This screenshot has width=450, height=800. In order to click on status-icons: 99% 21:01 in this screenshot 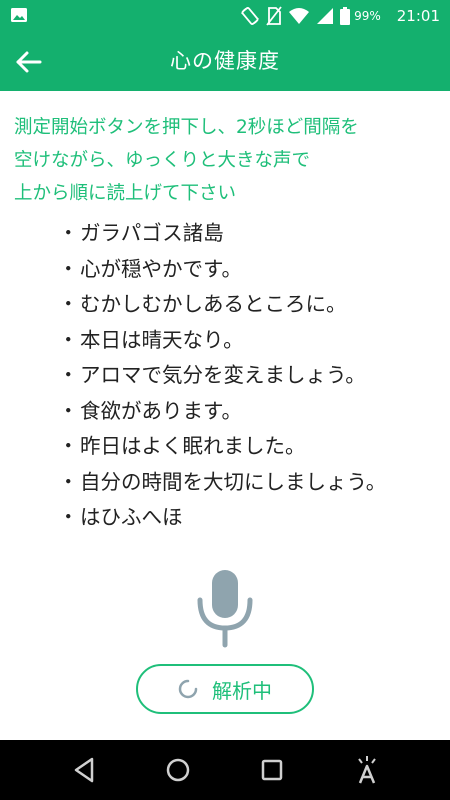, I will do `click(340, 15)`.